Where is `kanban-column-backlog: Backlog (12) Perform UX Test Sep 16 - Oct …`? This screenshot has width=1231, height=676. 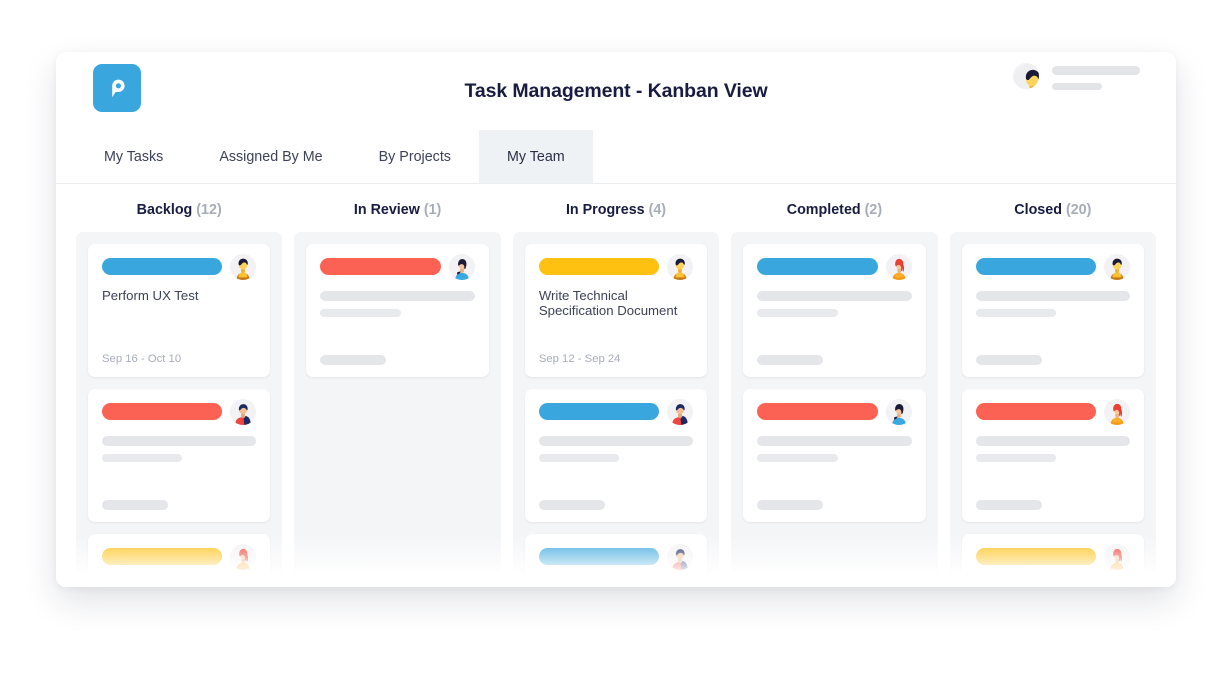 kanban-column-backlog: Backlog (12) Perform UX Test Sep 16 - Oct … is located at coordinates (179, 394).